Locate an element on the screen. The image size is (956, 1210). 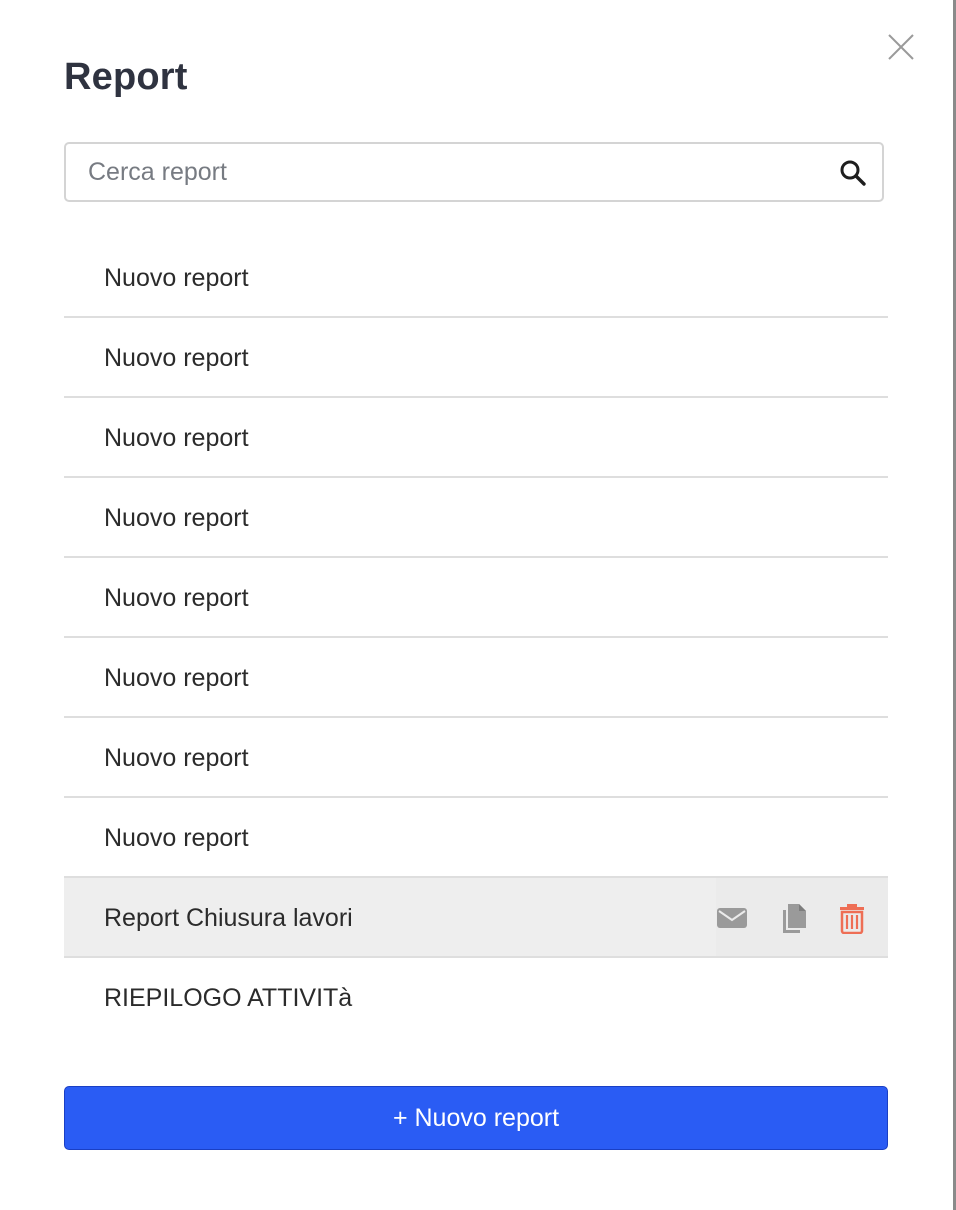
new-report-button: + Nuovo report is located at coordinates (476, 1118).